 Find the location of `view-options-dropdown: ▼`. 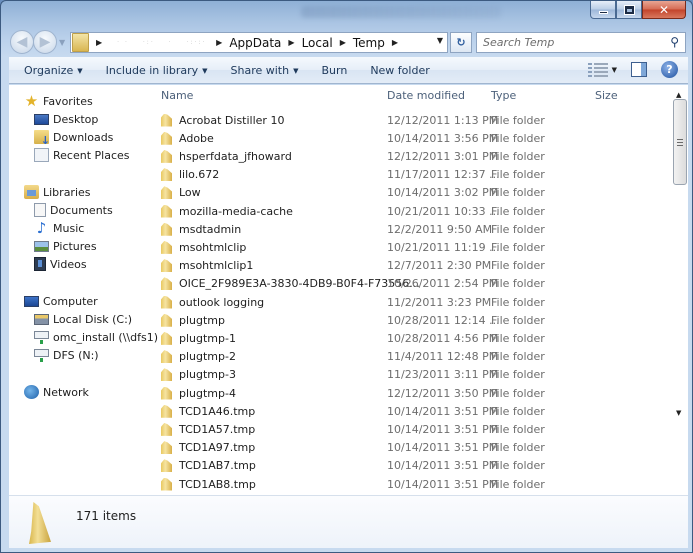

view-options-dropdown: ▼ is located at coordinates (614, 70).